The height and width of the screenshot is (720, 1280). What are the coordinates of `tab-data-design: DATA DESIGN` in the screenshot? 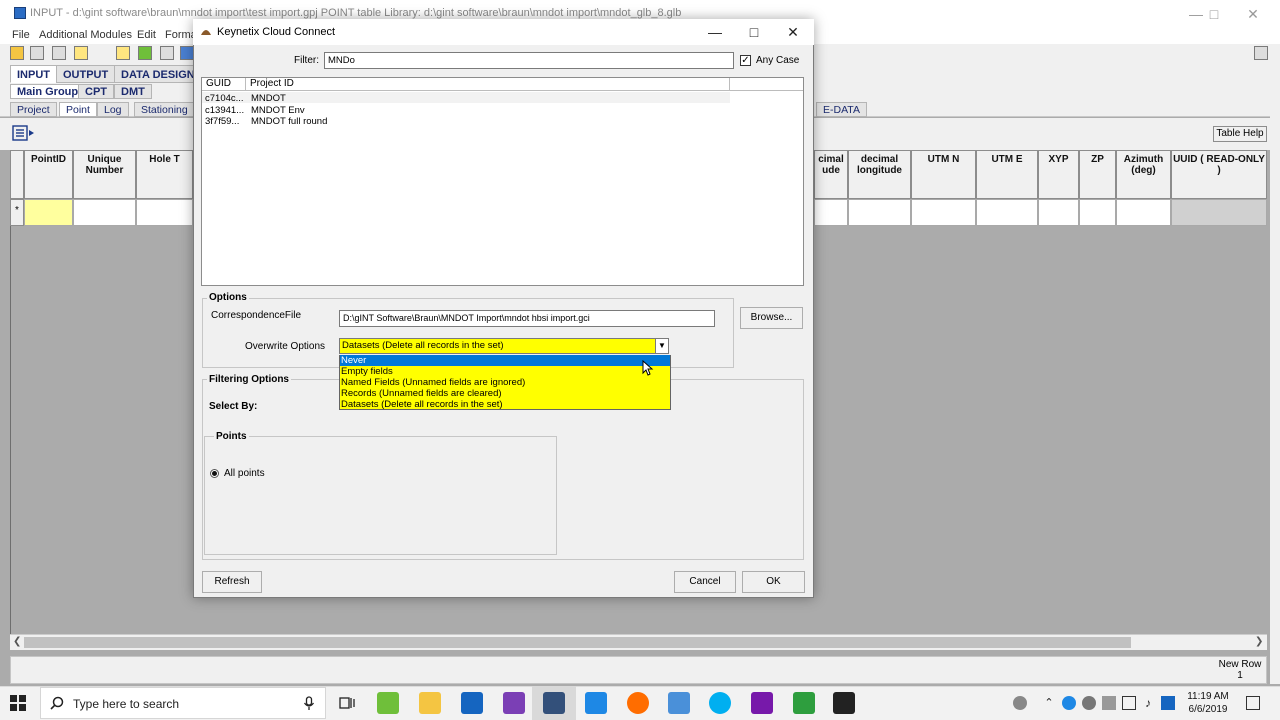 It's located at (158, 74).